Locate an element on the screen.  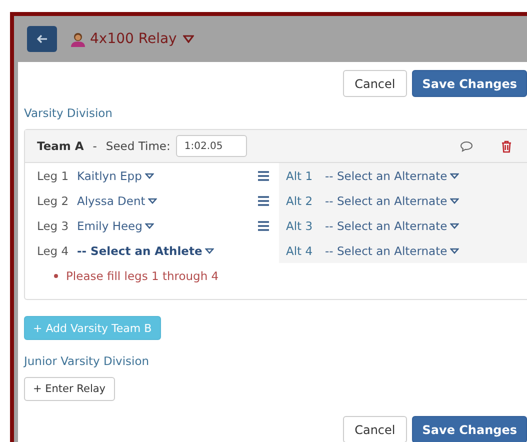
enter-relay-button: + Enter Relay is located at coordinates (69, 389).